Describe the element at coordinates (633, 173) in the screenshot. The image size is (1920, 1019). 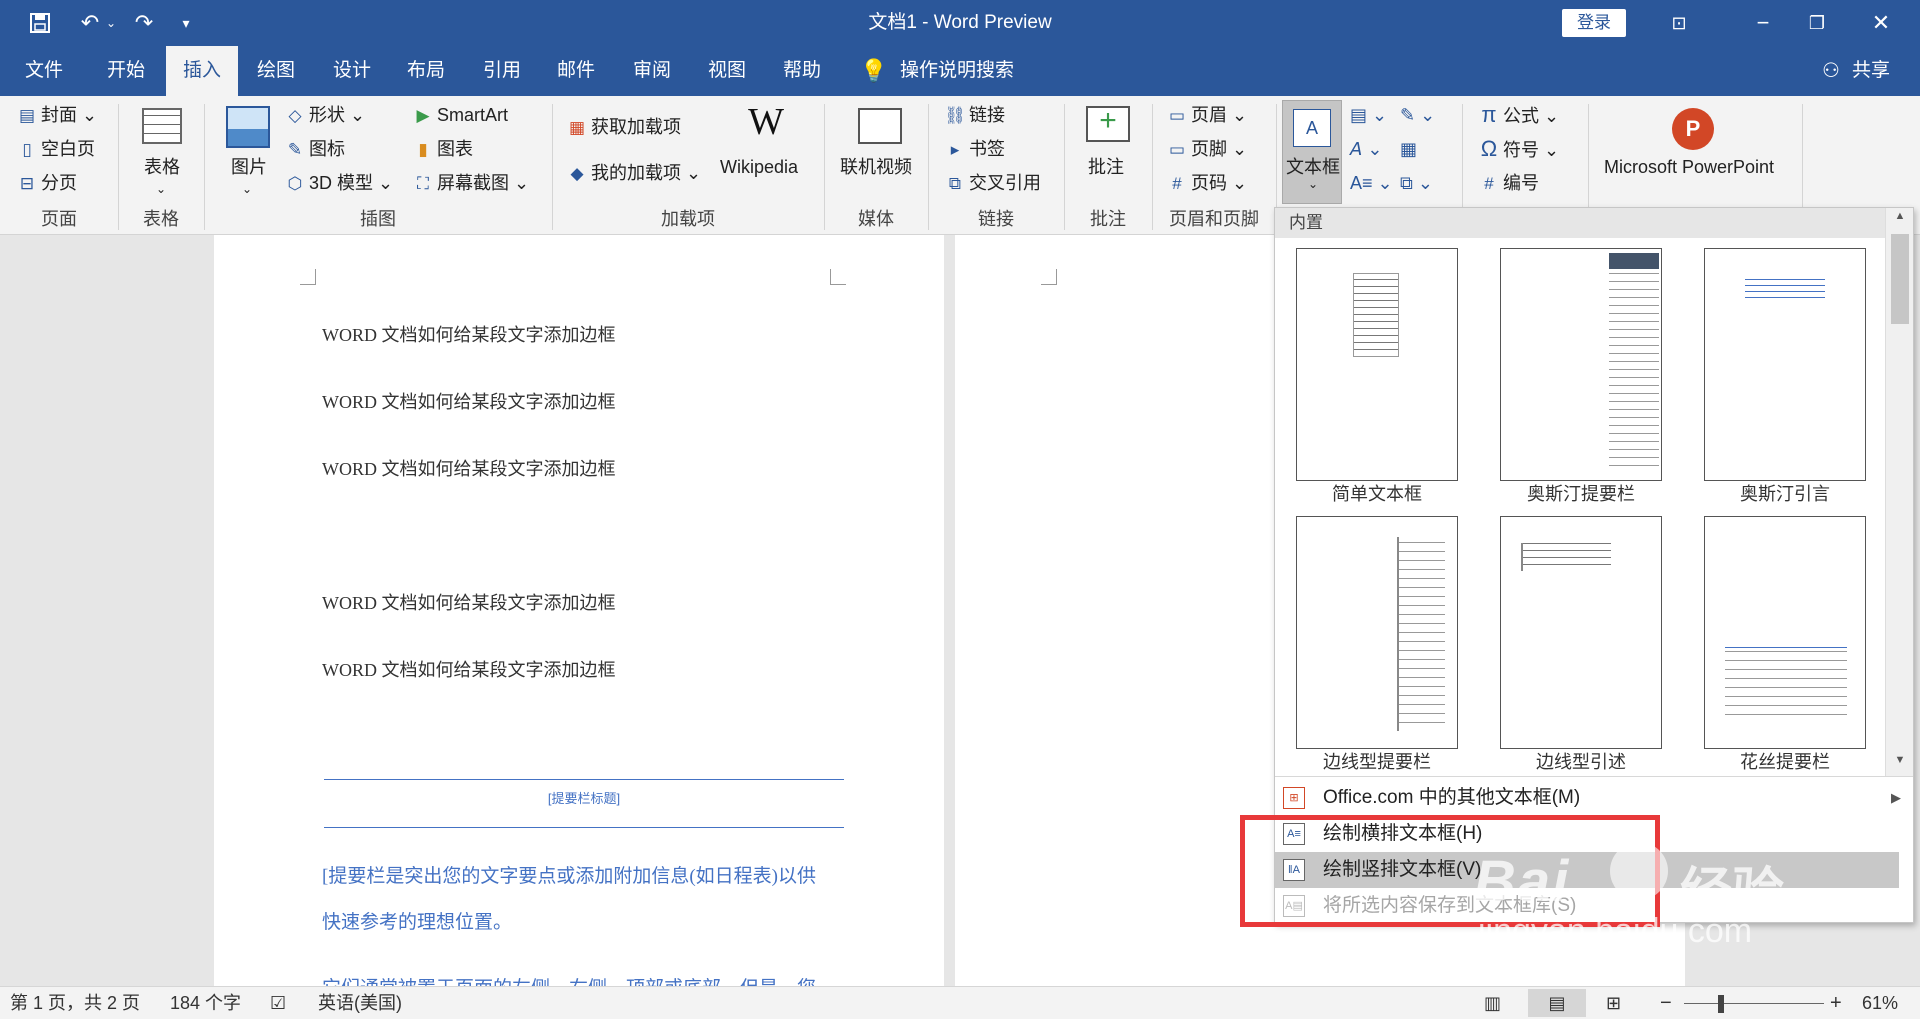
I see `my-addins-button: ◆ 我的加载项 ⌄` at that location.